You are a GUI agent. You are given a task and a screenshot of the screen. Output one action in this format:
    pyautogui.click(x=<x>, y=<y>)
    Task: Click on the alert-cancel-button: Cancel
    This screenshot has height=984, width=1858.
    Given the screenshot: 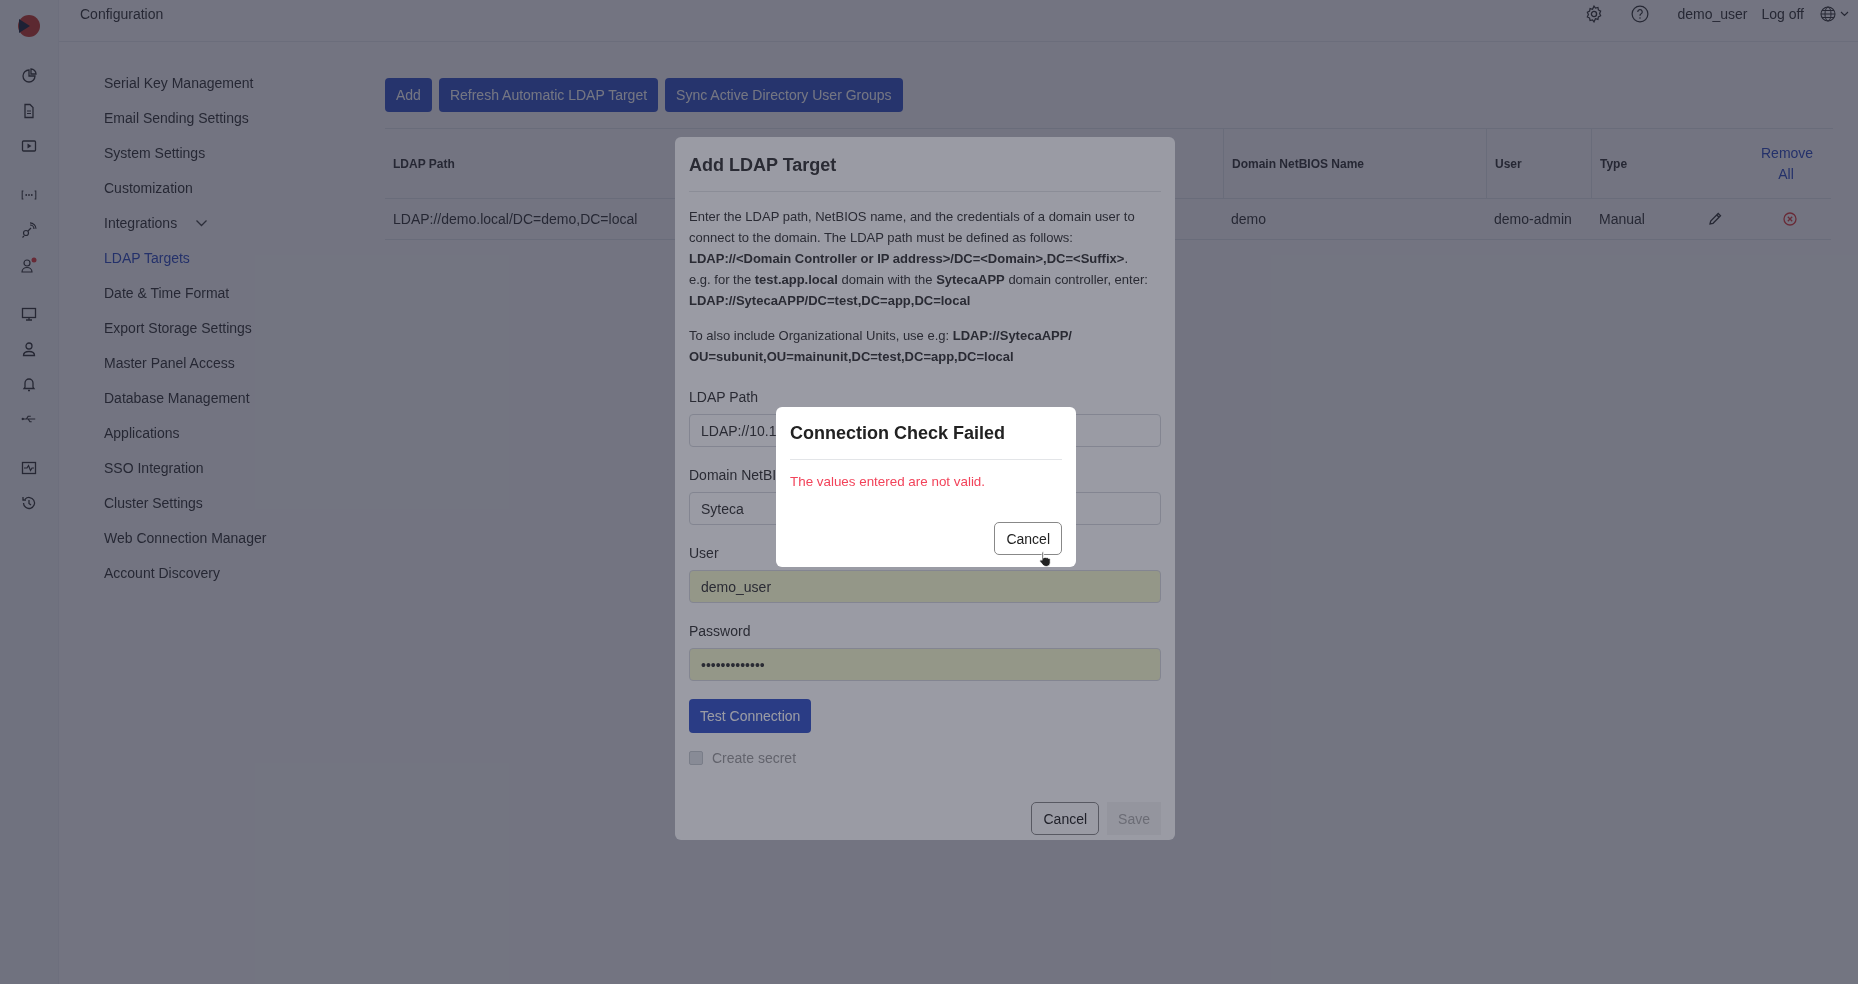 What is the action you would take?
    pyautogui.click(x=1028, y=538)
    